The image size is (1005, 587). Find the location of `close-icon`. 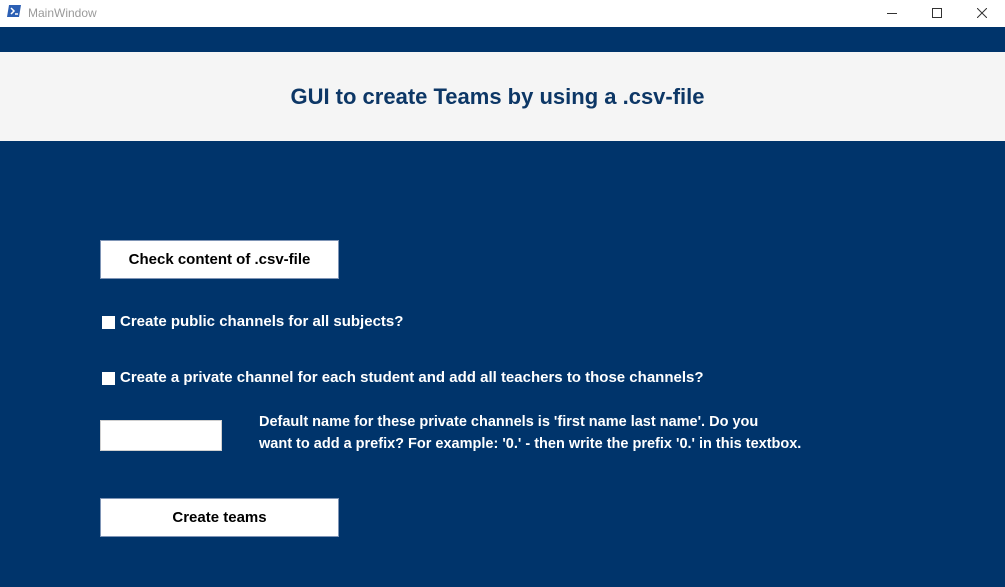

close-icon is located at coordinates (982, 13).